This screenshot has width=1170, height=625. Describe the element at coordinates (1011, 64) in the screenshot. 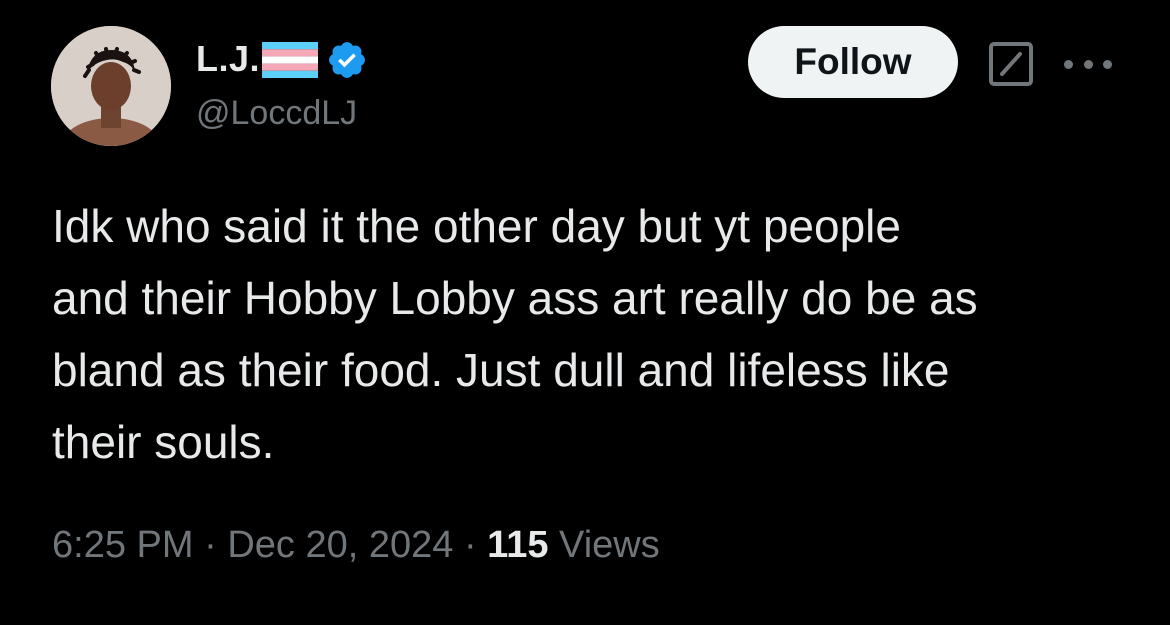

I see `grok-icon` at that location.